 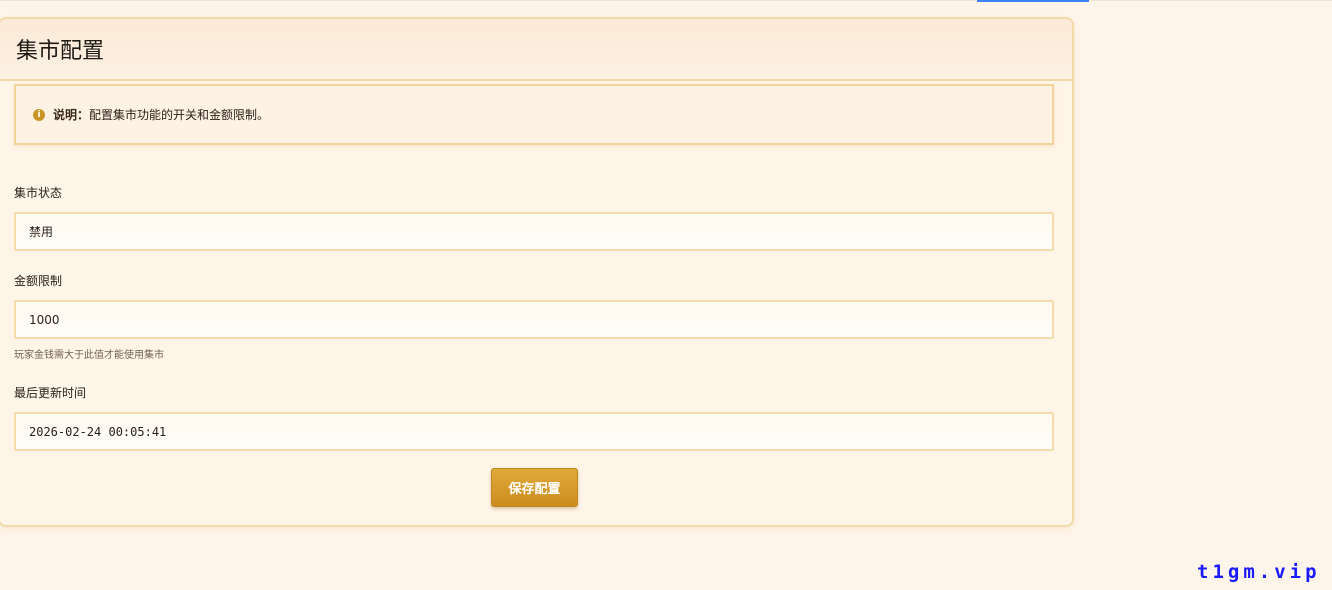 I want to click on status-label: 集市状态, so click(x=38, y=193).